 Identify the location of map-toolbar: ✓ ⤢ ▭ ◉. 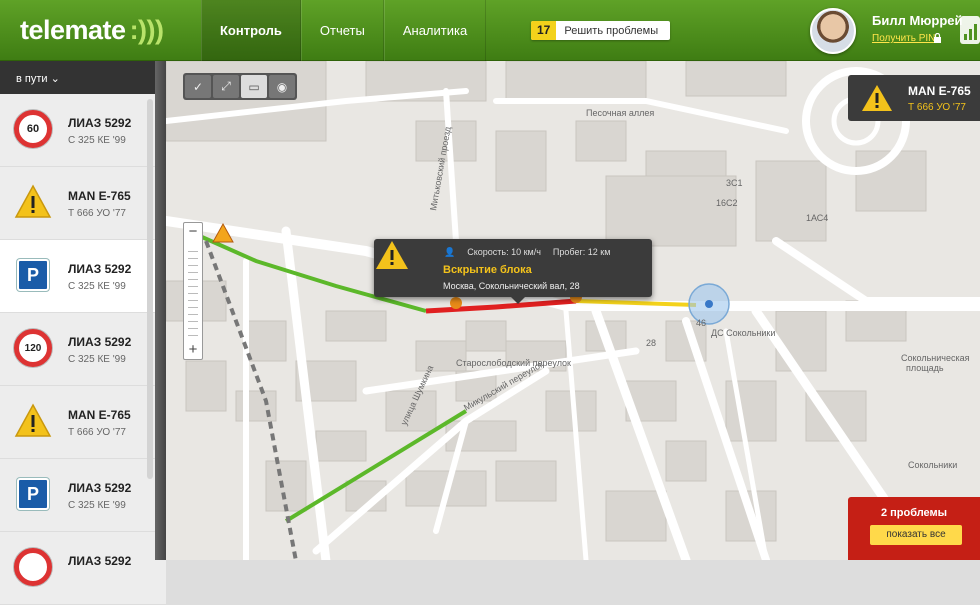
(240, 86).